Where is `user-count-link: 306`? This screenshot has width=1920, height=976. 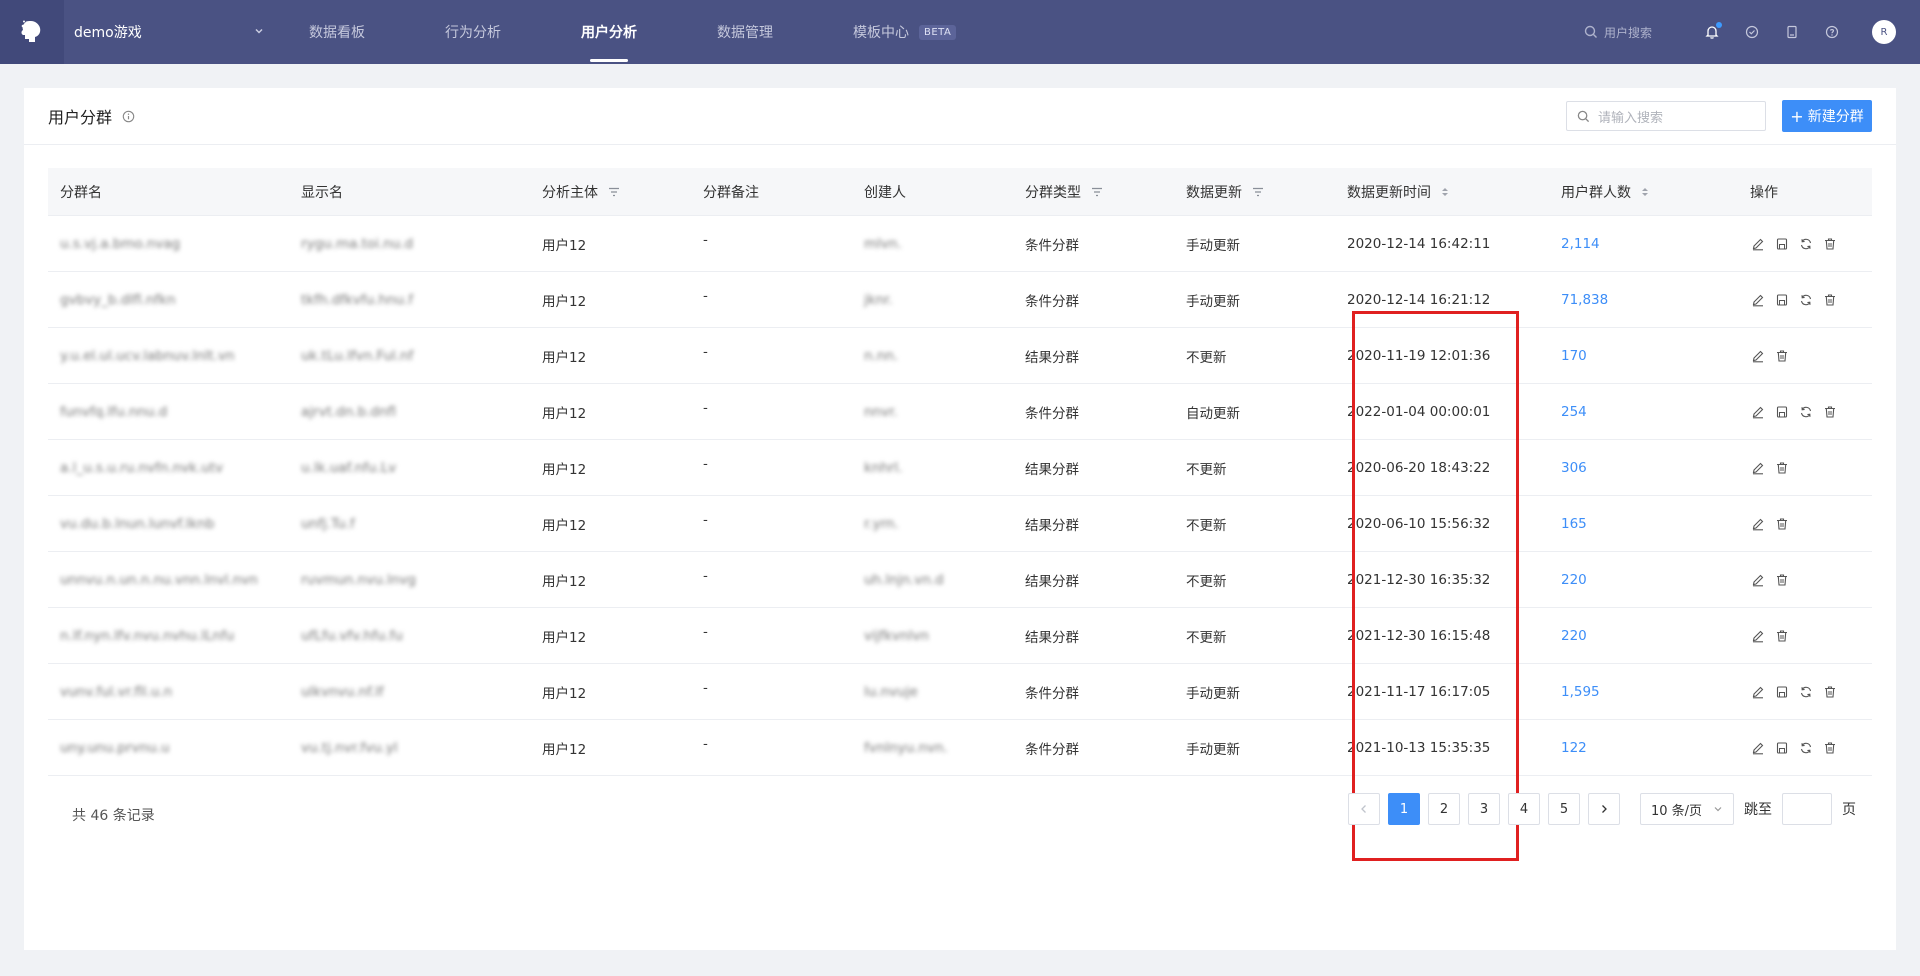 user-count-link: 306 is located at coordinates (1643, 468).